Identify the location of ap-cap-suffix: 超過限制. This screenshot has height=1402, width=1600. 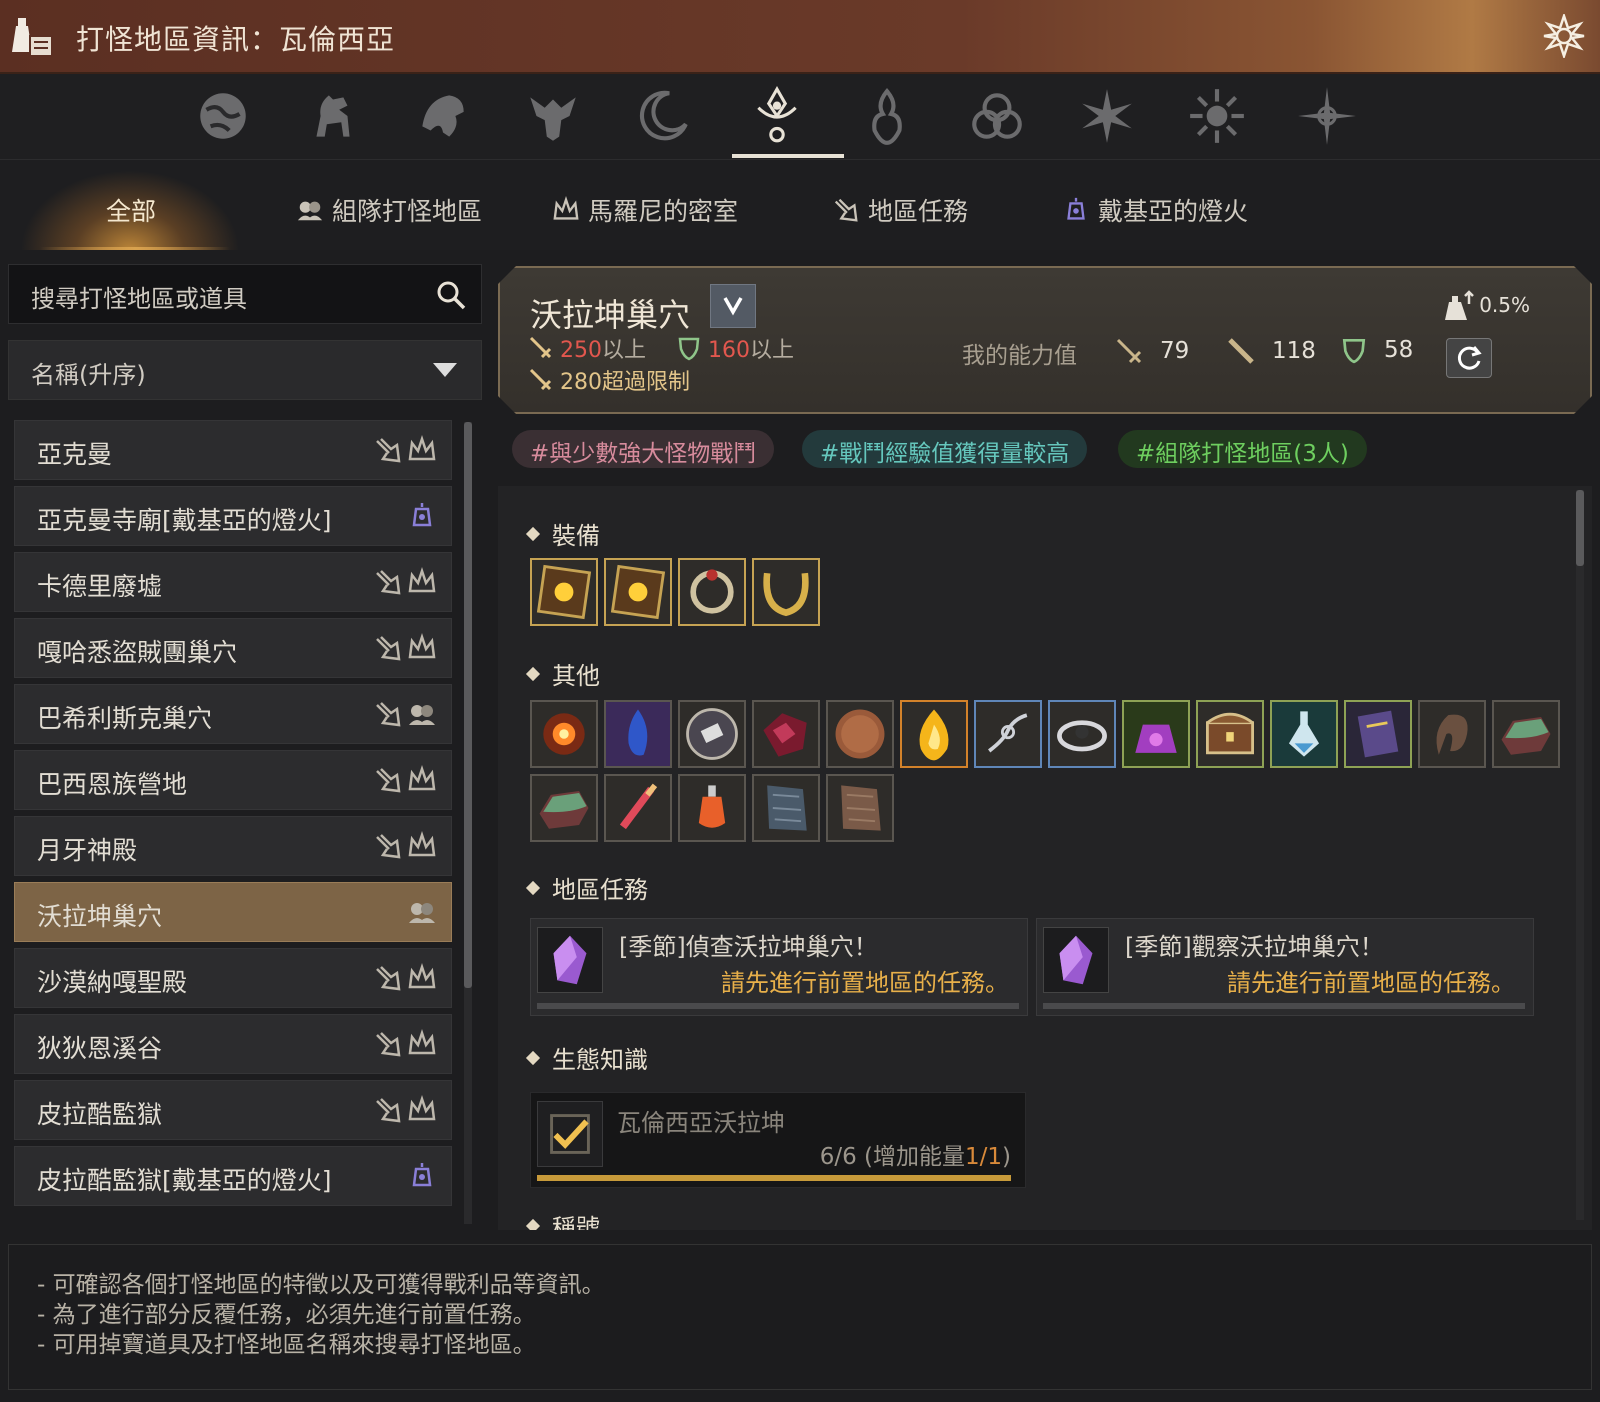
(646, 382).